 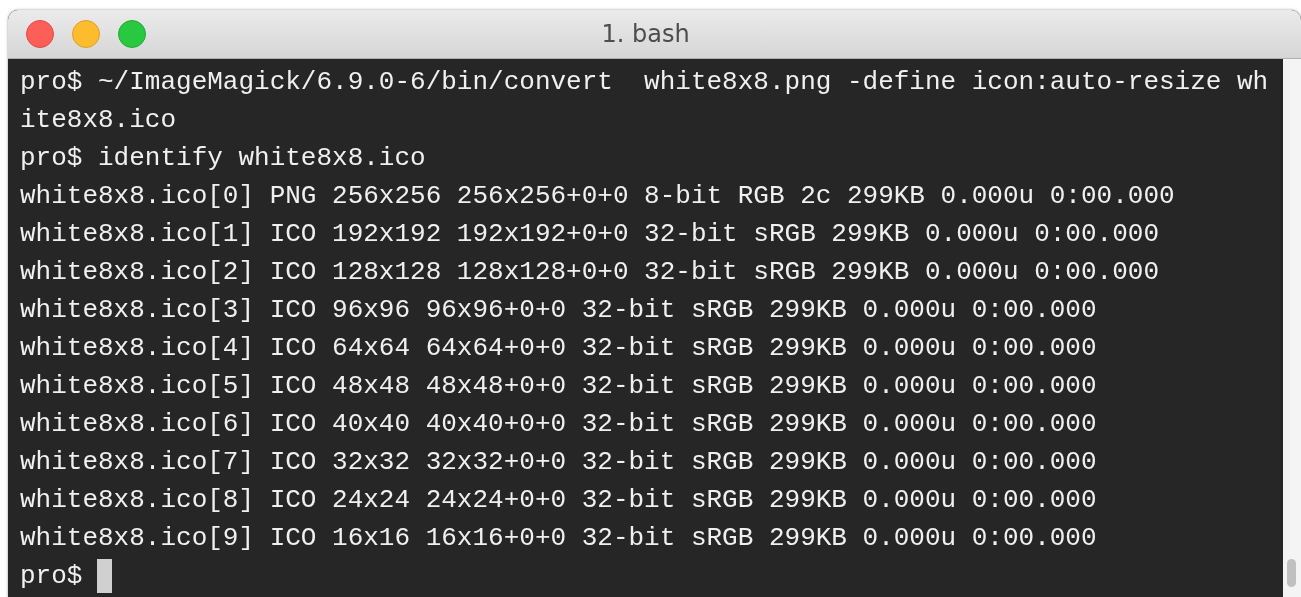 What do you see at coordinates (559, 424) in the screenshot?
I see `terminal-line: white8x8.ico[6] ICO 40x40 40x40+0+0 32-bit sRGB 299KB 0.000u 0:00.000` at bounding box center [559, 424].